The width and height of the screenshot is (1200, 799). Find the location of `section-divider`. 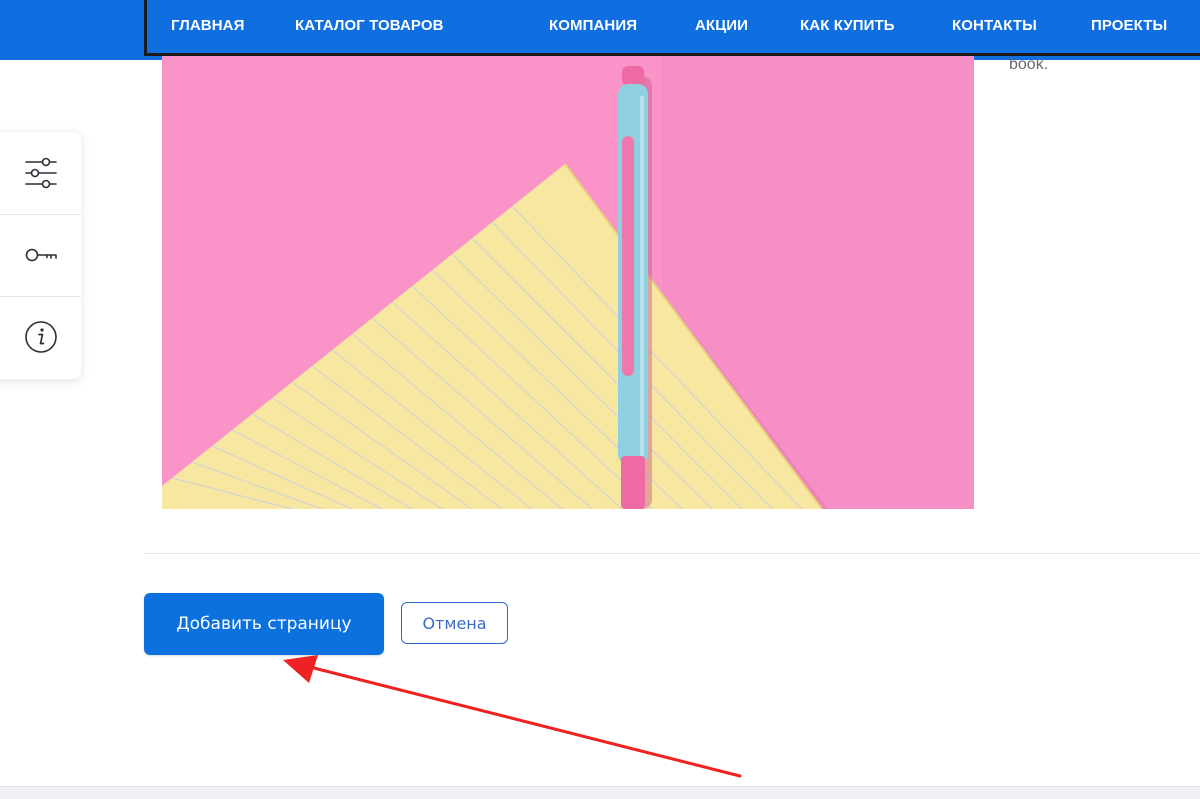

section-divider is located at coordinates (672, 553).